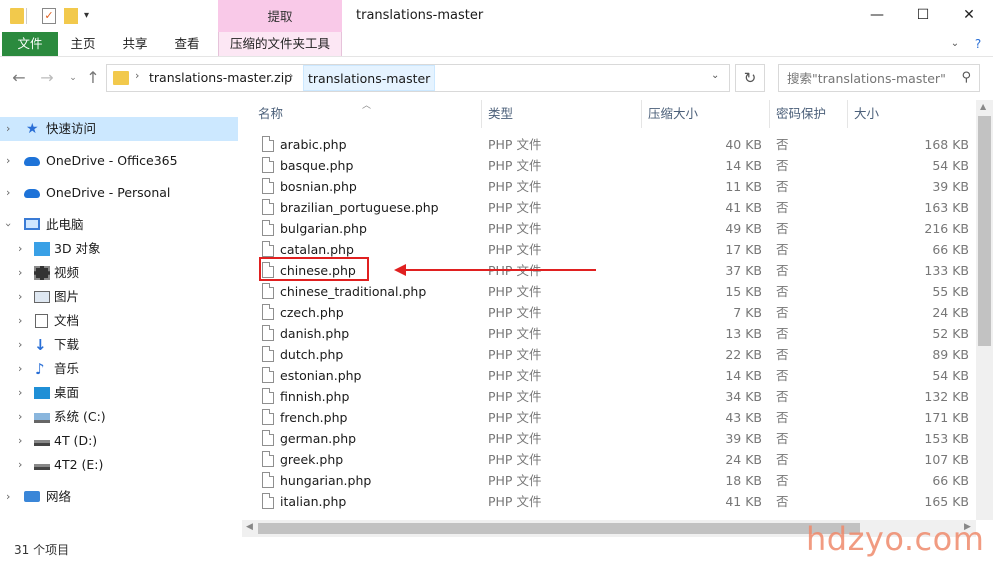 This screenshot has height=562, width=993. I want to click on sidebar-item-desktop: › 桌面, so click(119, 393).